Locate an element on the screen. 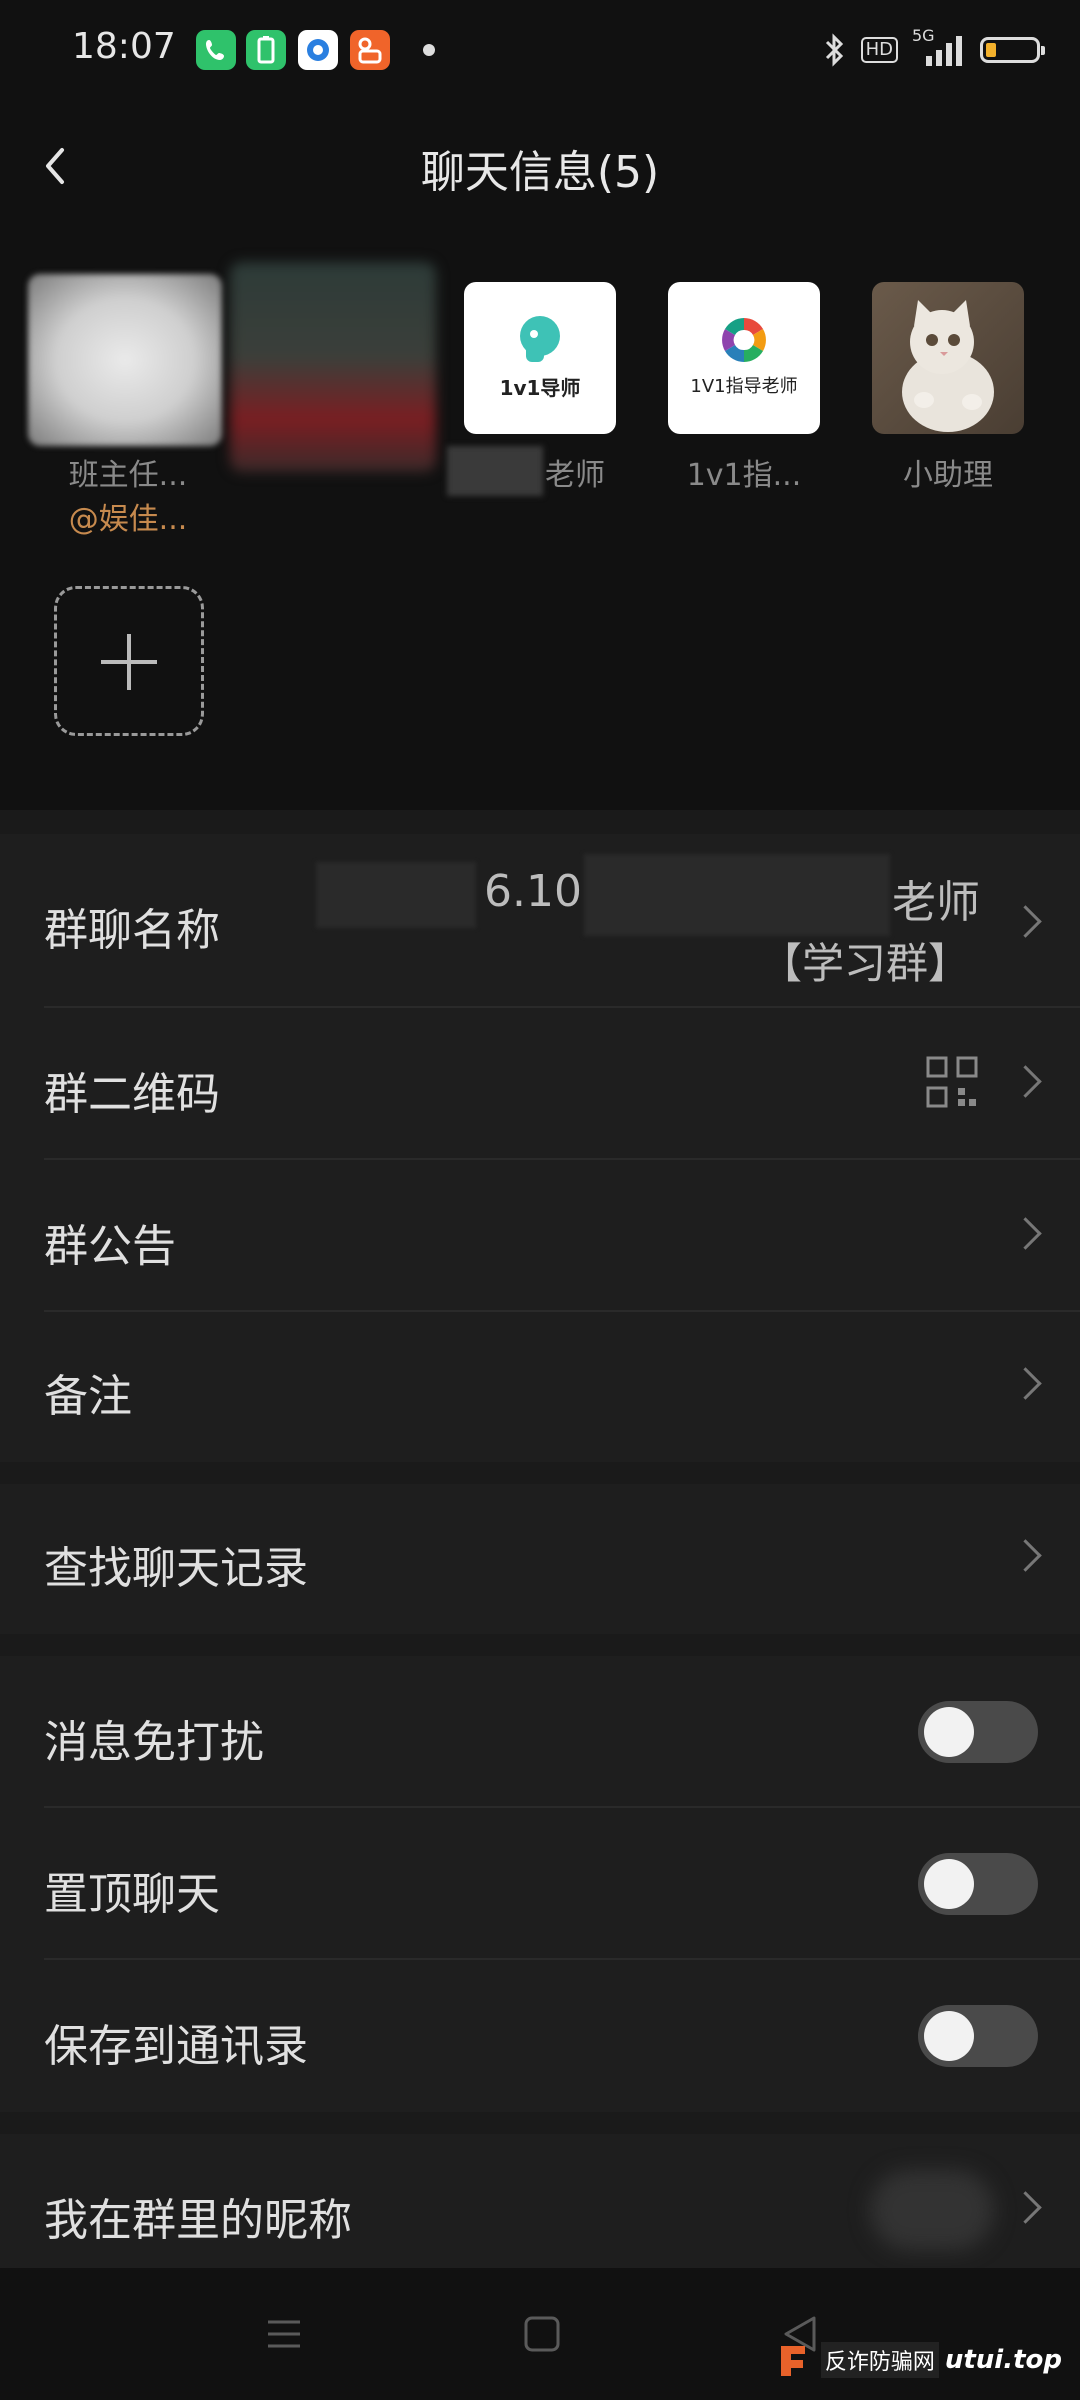 This screenshot has height=2400, width=1080. network-label: 5G is located at coordinates (923, 35).